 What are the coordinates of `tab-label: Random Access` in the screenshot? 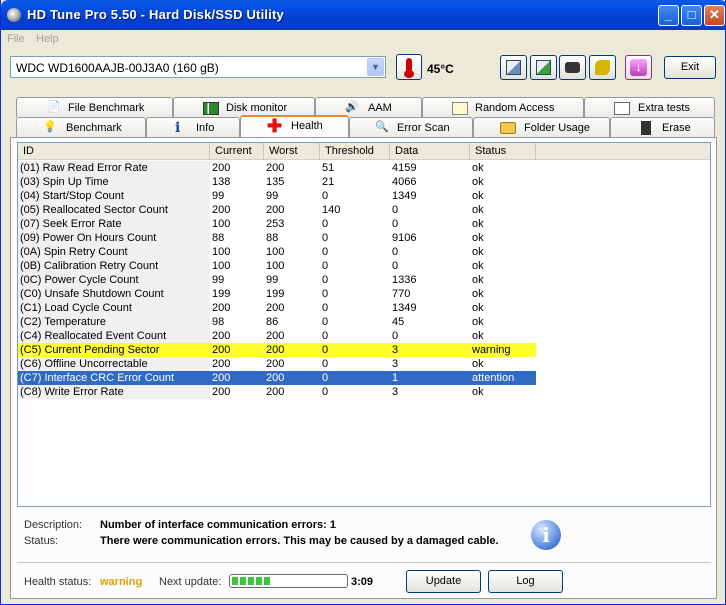 It's located at (515, 108).